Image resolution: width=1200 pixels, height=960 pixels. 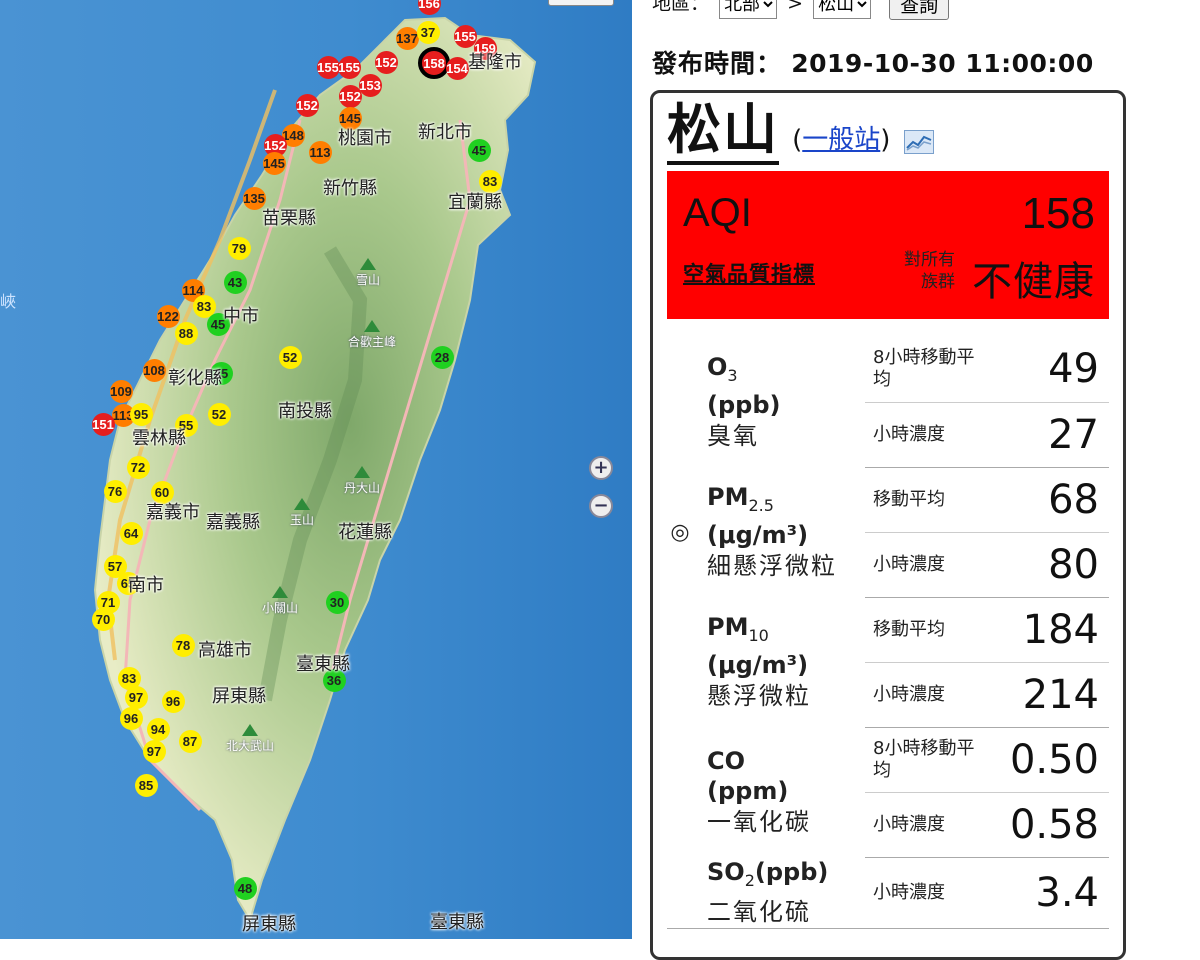 I want to click on place-label: 彰化縣, so click(x=195, y=378).